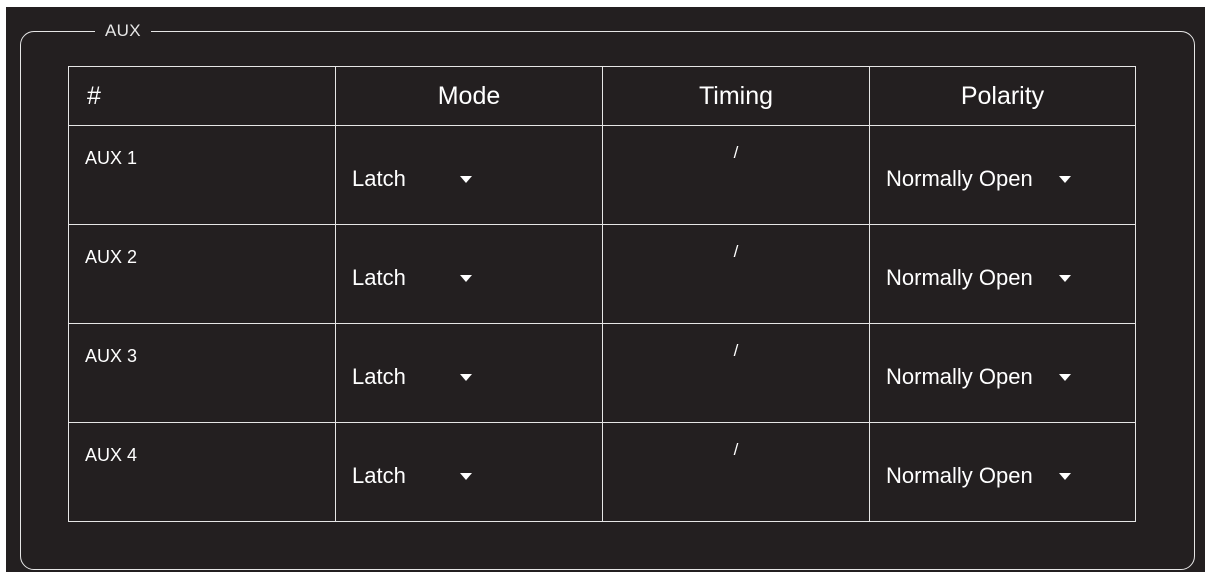  Describe the element at coordinates (111, 257) in the screenshot. I see `aux-label: AUX 2` at that location.